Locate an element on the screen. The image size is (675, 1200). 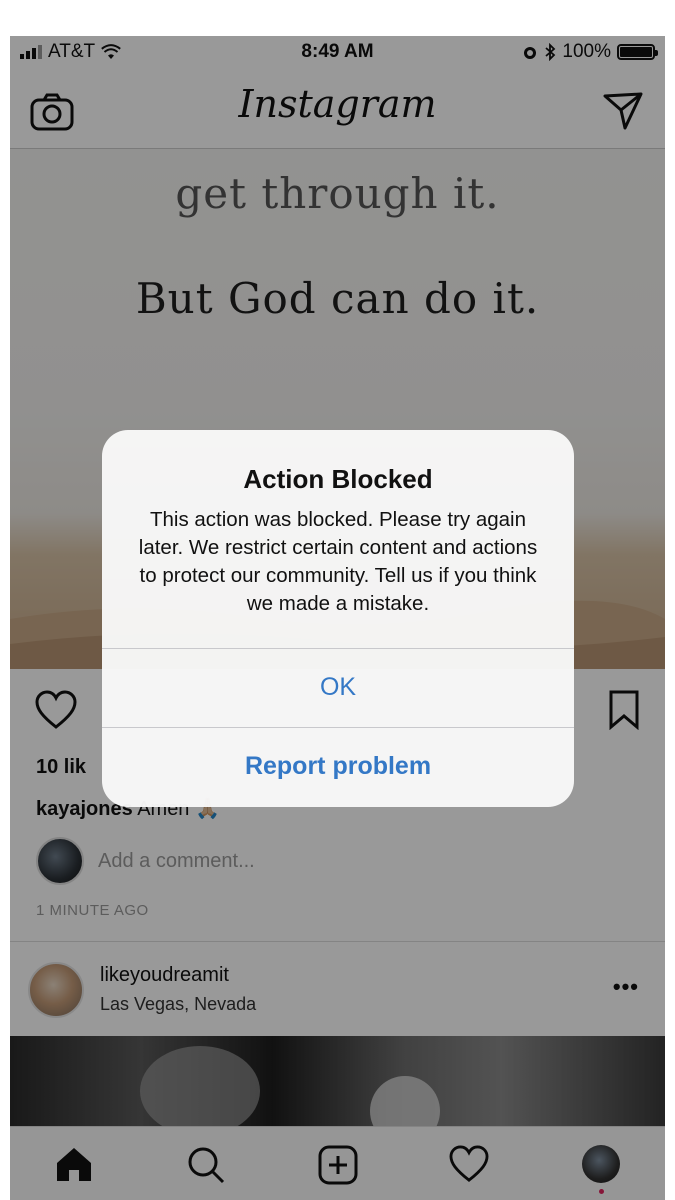
ok-button: OK is located at coordinates (338, 687).